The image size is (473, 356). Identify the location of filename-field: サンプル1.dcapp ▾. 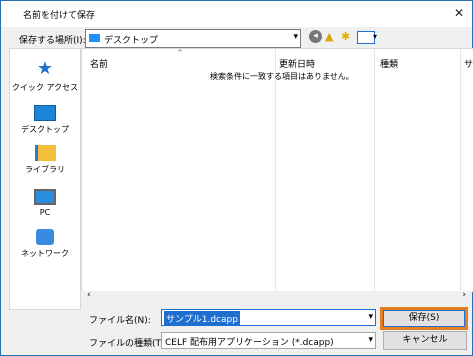
(268, 317).